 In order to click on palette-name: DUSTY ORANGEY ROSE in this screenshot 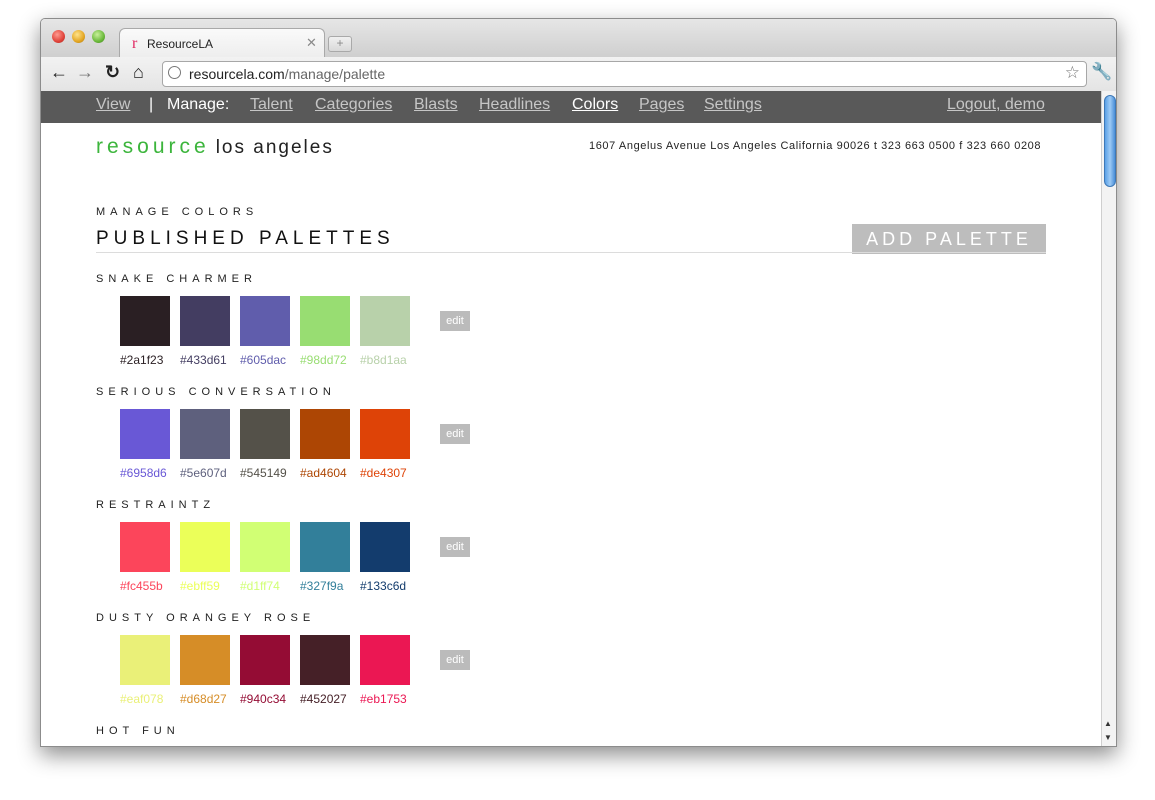, I will do `click(206, 618)`.